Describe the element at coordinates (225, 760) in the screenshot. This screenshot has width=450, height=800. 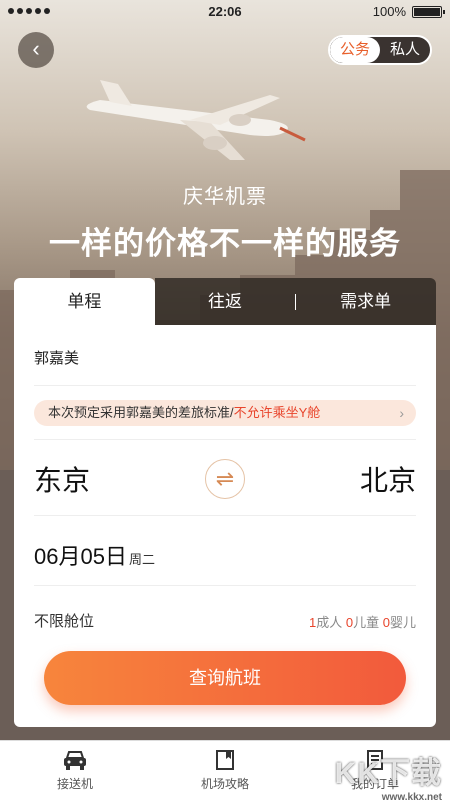
I see `book-icon` at that location.